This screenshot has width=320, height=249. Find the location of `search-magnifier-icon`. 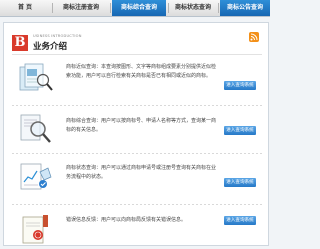

search-magnifier-icon is located at coordinates (36, 129).